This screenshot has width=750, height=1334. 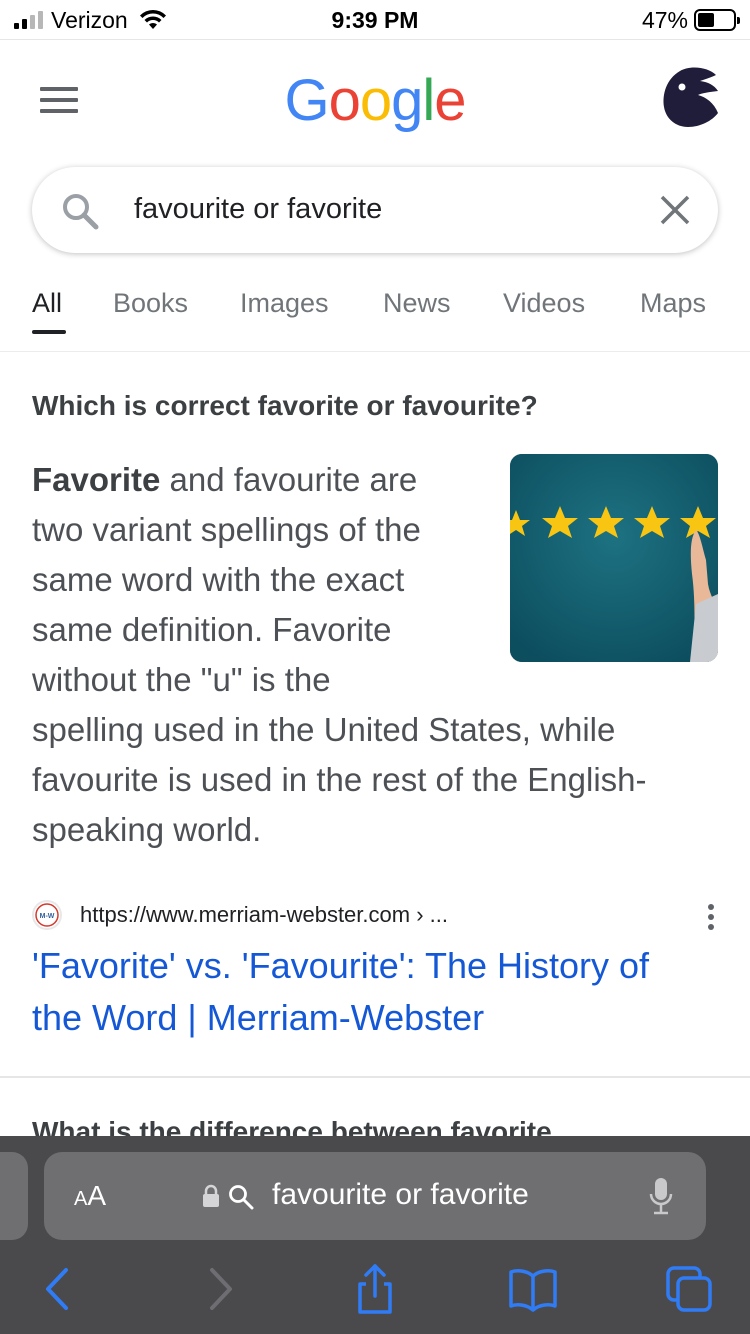 I want to click on tab-videos: Videos, so click(x=544, y=303).